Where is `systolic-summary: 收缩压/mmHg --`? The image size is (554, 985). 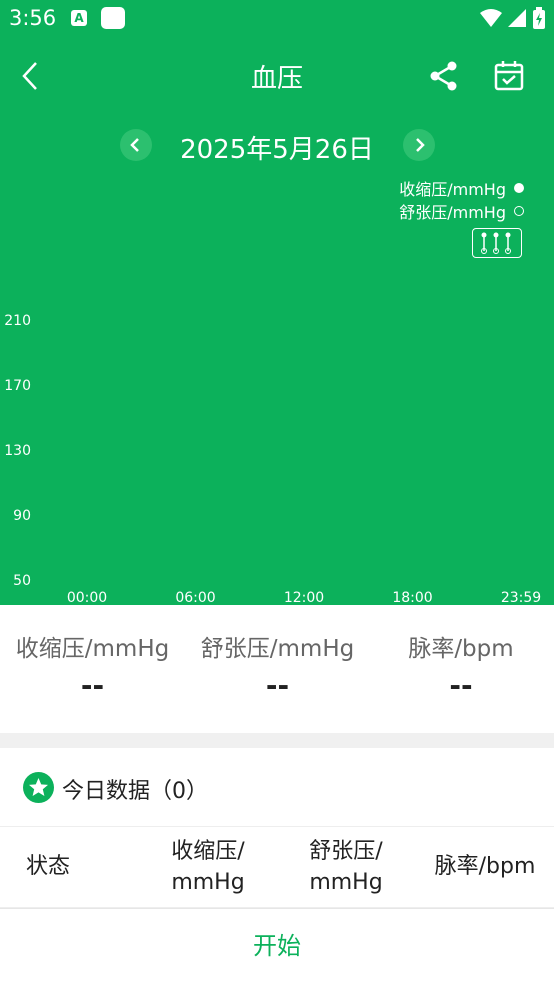 systolic-summary: 收缩压/mmHg -- is located at coordinates (92, 665).